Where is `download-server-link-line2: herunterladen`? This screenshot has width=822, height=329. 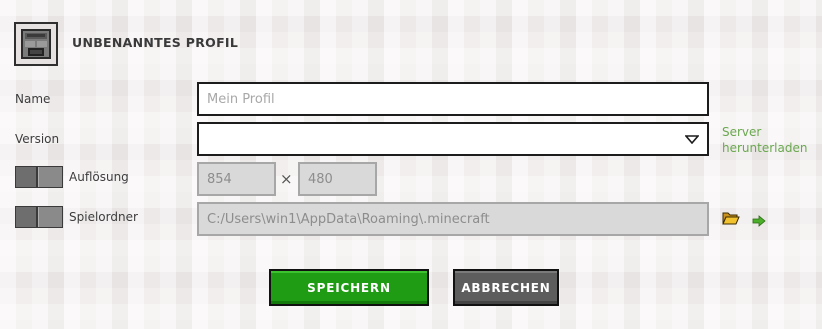
download-server-link-line2: herunterladen is located at coordinates (765, 148).